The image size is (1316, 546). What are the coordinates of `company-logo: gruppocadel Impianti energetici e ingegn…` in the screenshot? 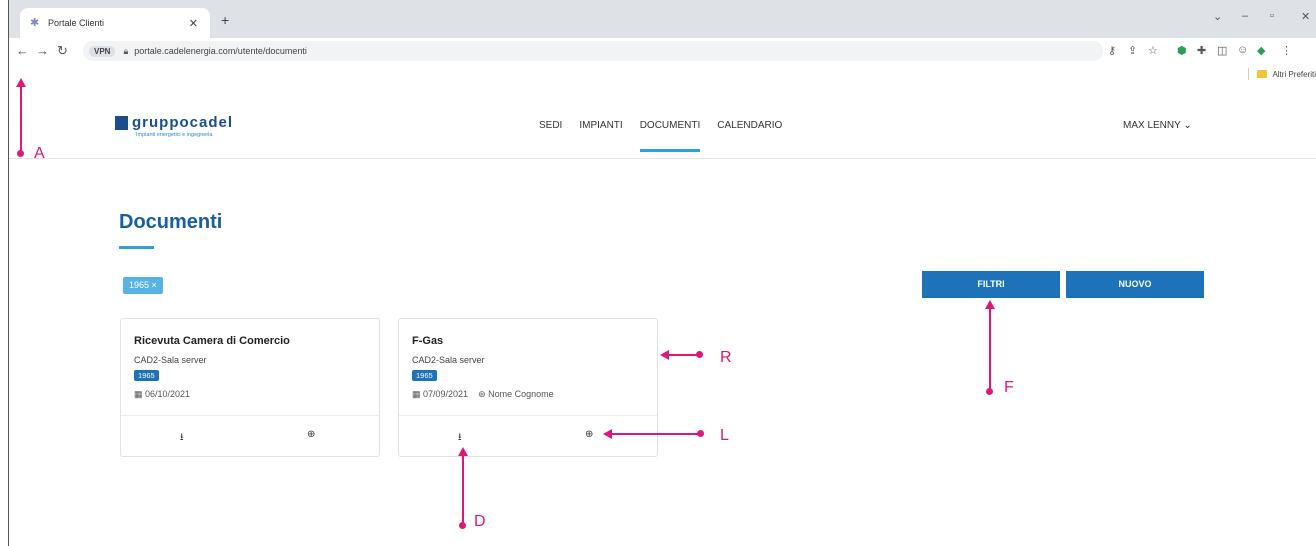 It's located at (174, 126).